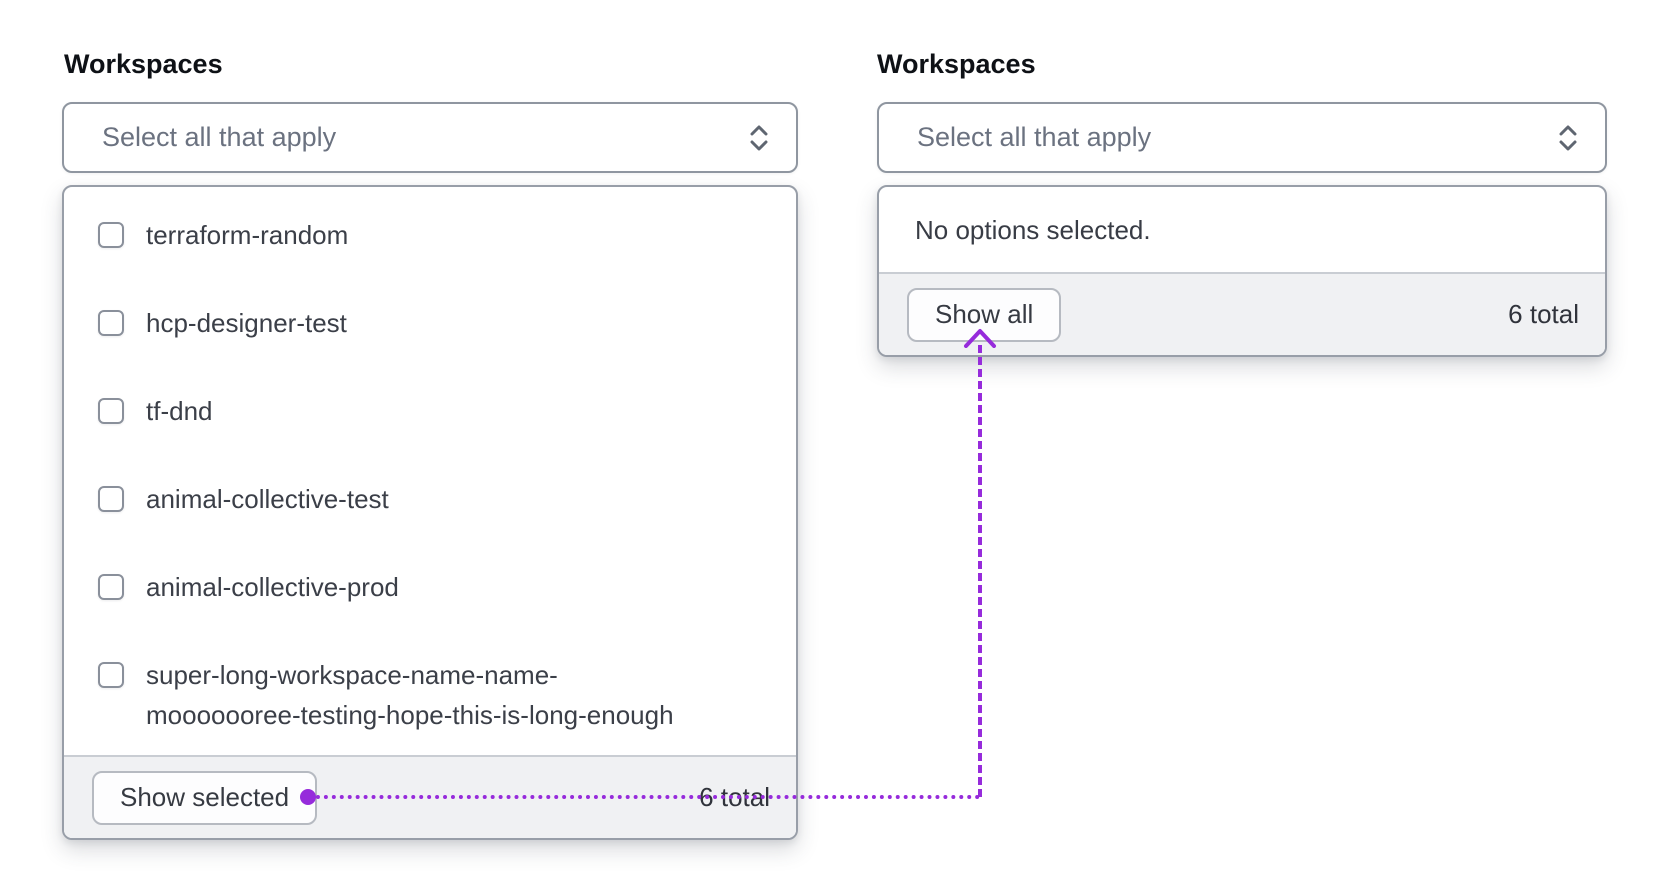  What do you see at coordinates (272, 587) in the screenshot?
I see `option-label: animal-collective-prod` at bounding box center [272, 587].